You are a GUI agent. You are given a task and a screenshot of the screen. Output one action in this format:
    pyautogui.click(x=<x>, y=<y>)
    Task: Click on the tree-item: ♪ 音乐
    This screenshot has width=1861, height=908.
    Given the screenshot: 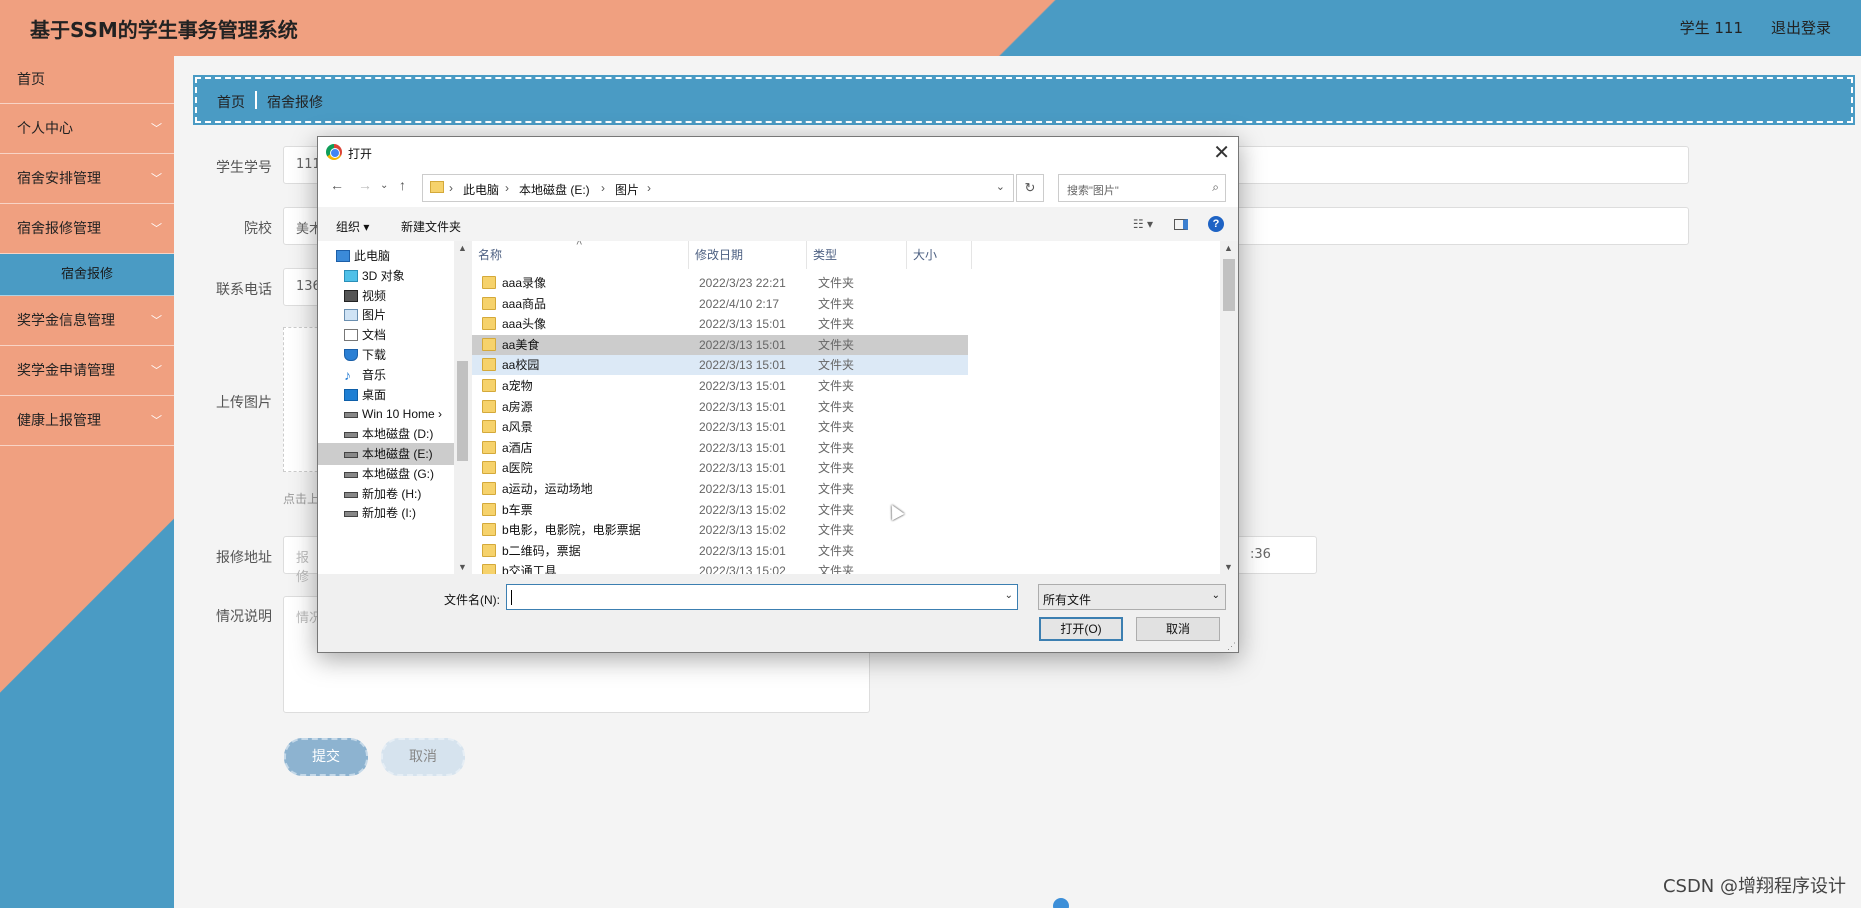 What is the action you would take?
    pyautogui.click(x=386, y=375)
    